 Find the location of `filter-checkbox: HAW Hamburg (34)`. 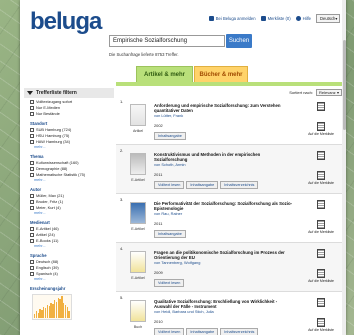

filter-checkbox: HAW Hamburg (34) is located at coordinates (72, 141).